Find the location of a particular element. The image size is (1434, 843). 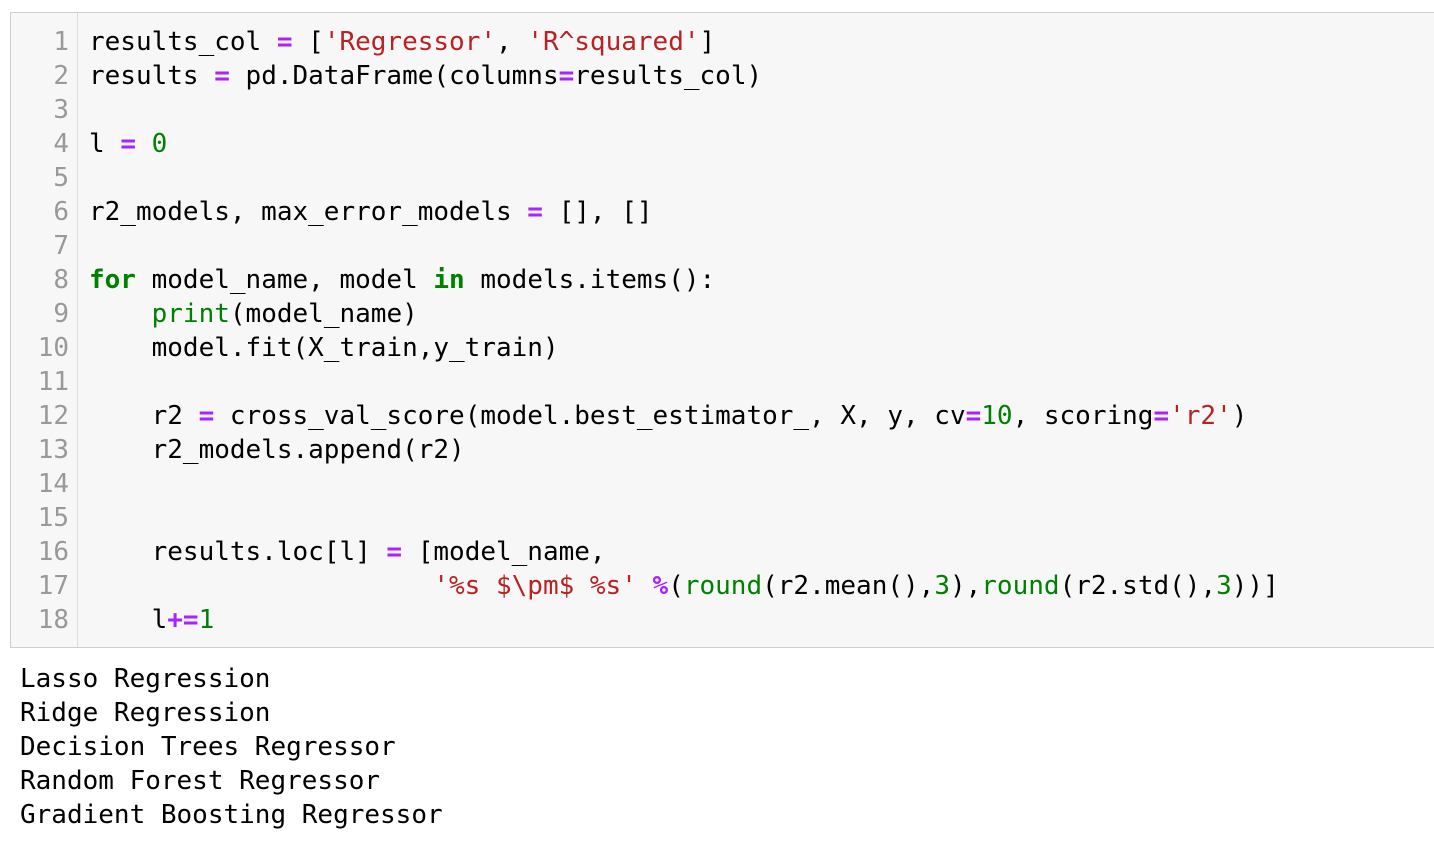

code-token: 10 is located at coordinates (997, 416).